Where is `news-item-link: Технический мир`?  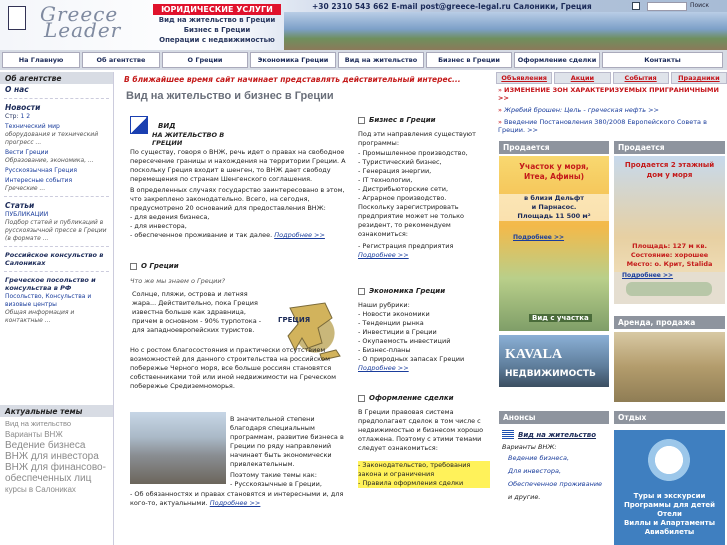
news-item-link: Технический мир is located at coordinates (32, 126).